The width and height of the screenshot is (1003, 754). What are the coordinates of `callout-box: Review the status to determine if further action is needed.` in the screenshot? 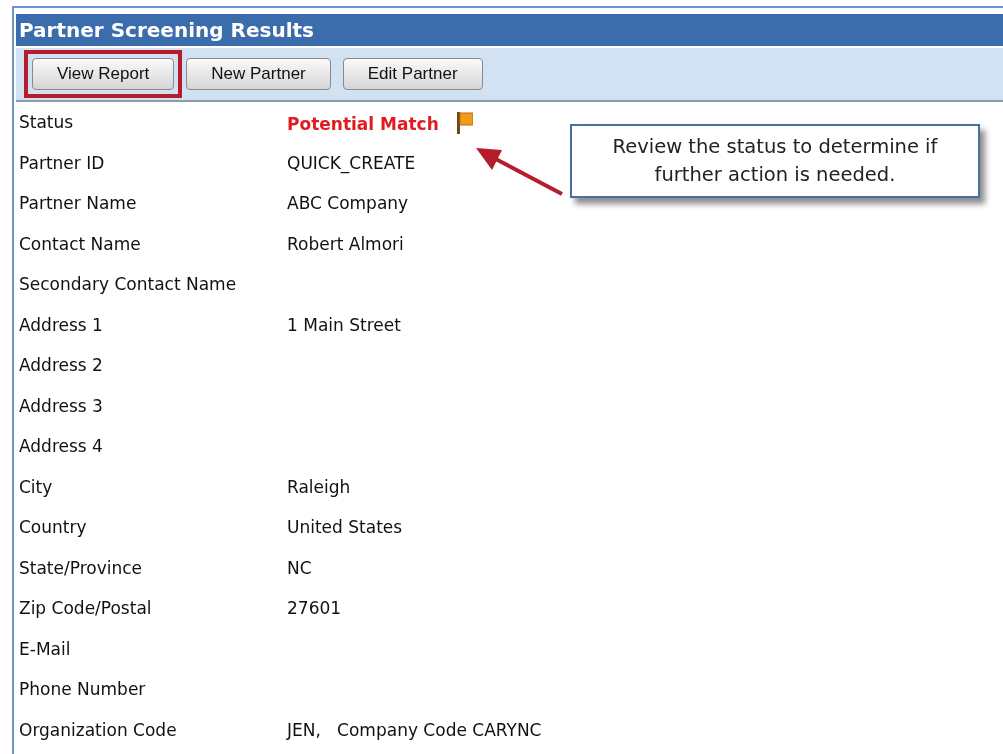 It's located at (775, 161).